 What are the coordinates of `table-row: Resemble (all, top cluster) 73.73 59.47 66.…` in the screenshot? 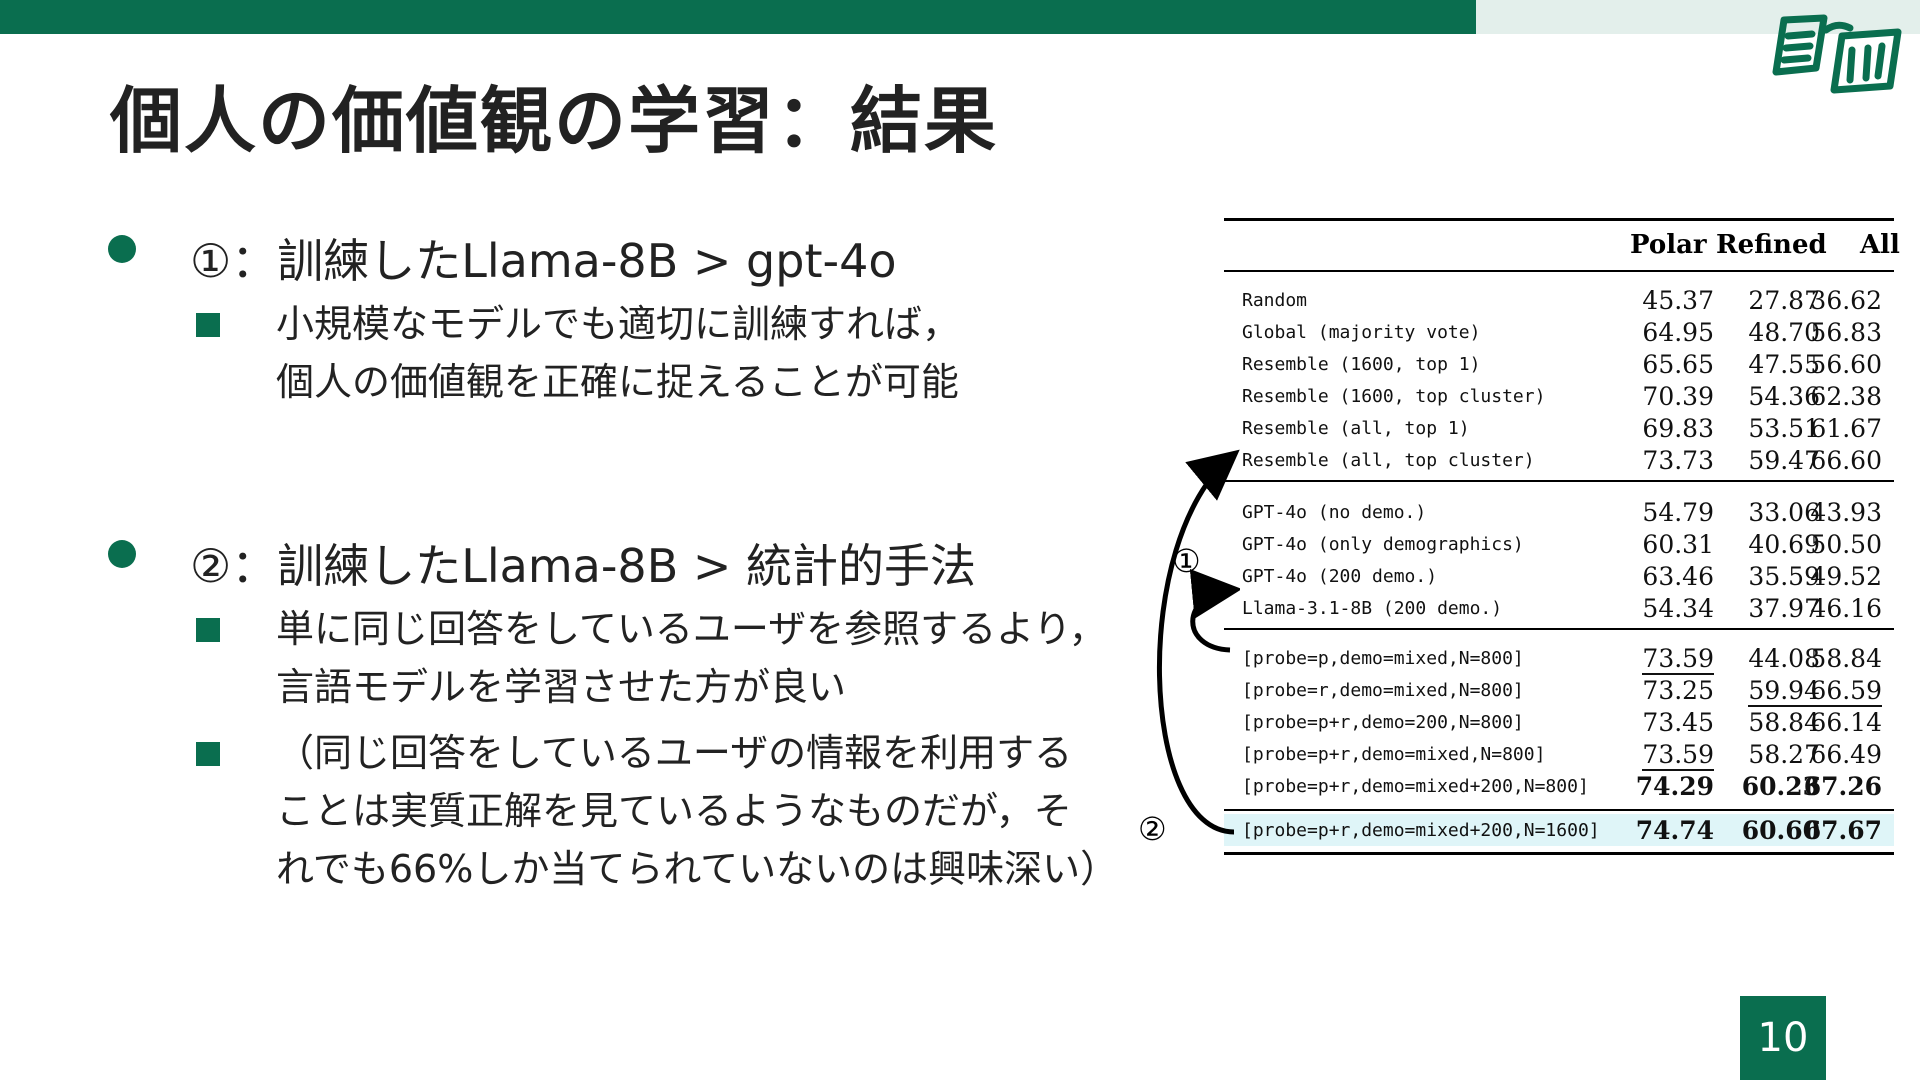 It's located at (1559, 460).